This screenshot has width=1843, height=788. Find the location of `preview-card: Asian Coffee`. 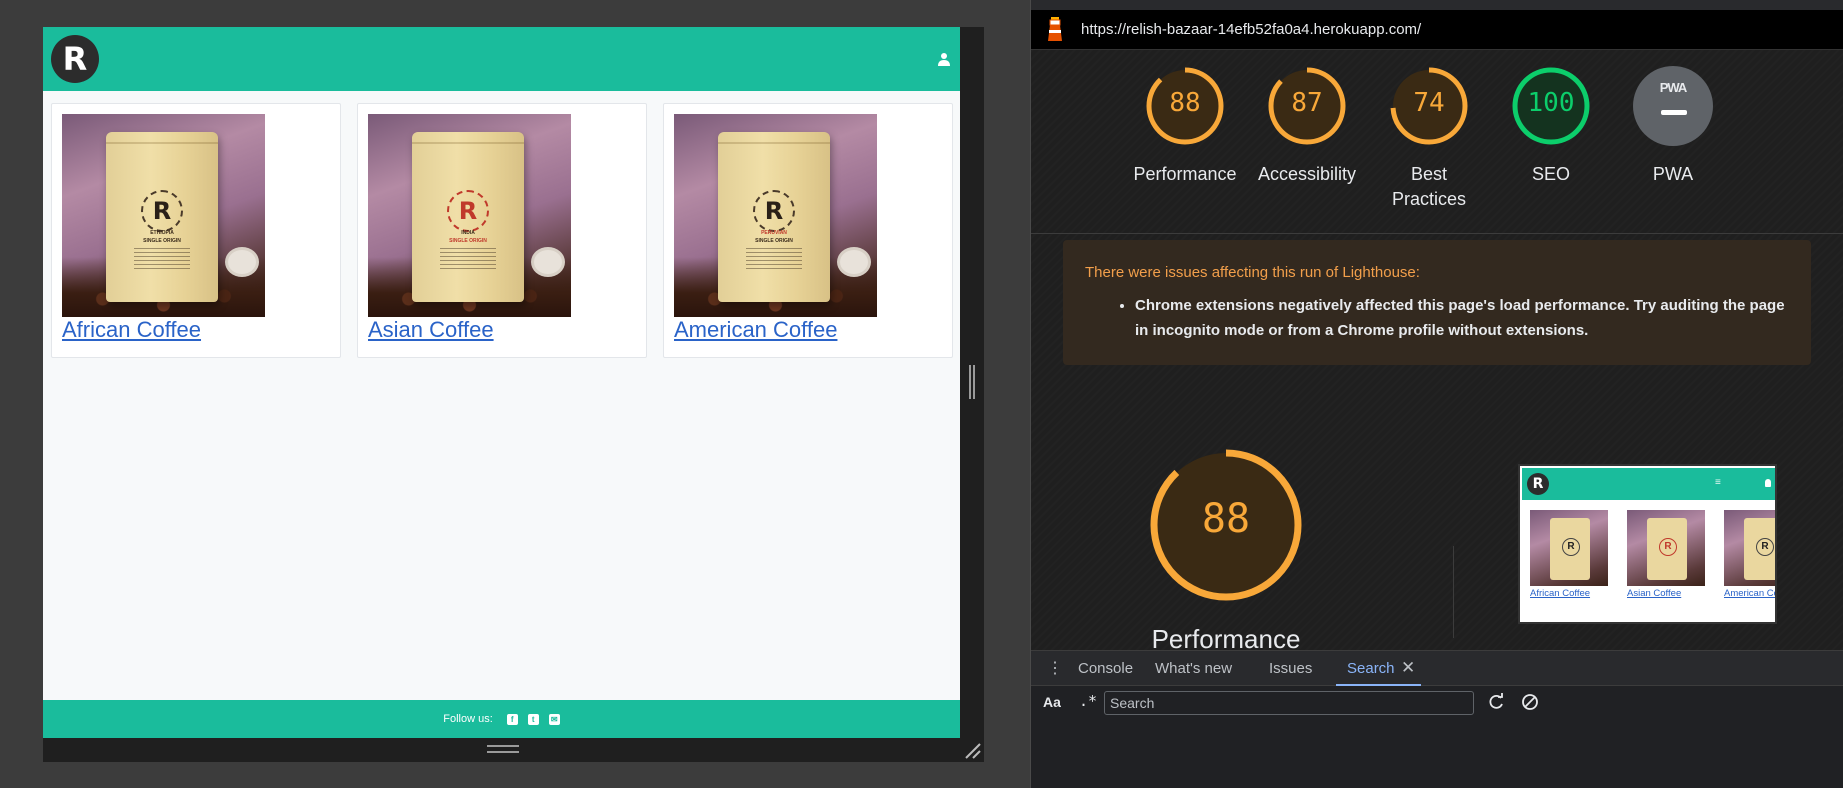

preview-card: Asian Coffee is located at coordinates (1662, 558).